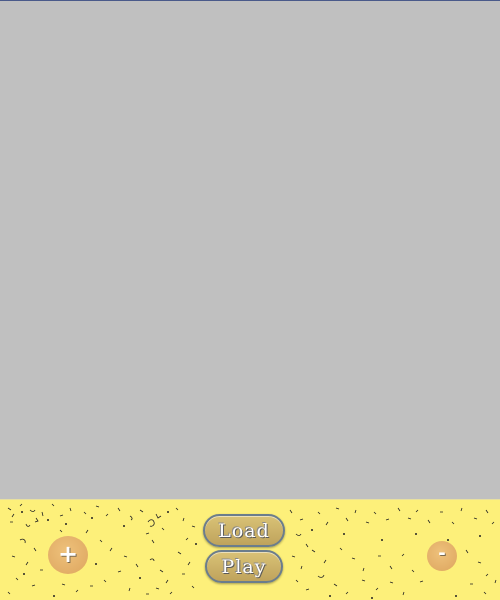 Image resolution: width=500 pixels, height=600 pixels. What do you see at coordinates (244, 530) in the screenshot?
I see `load-button: Load` at bounding box center [244, 530].